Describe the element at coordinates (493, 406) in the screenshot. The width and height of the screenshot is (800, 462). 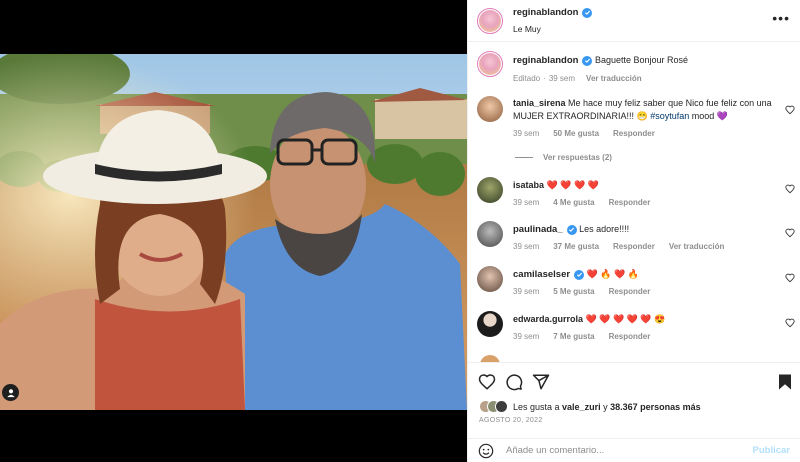
I see `likers-avatars` at that location.